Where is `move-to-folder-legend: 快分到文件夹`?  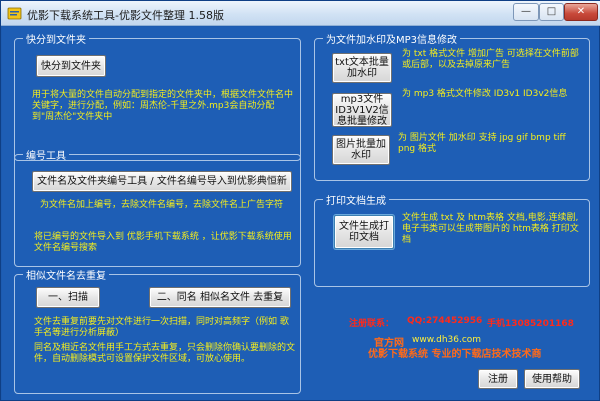
move-to-folder-legend: 快分到文件夹 is located at coordinates (56, 40).